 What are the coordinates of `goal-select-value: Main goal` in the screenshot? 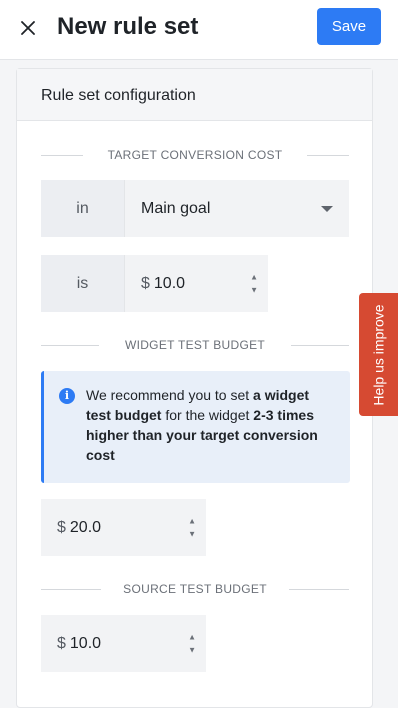 It's located at (176, 208).